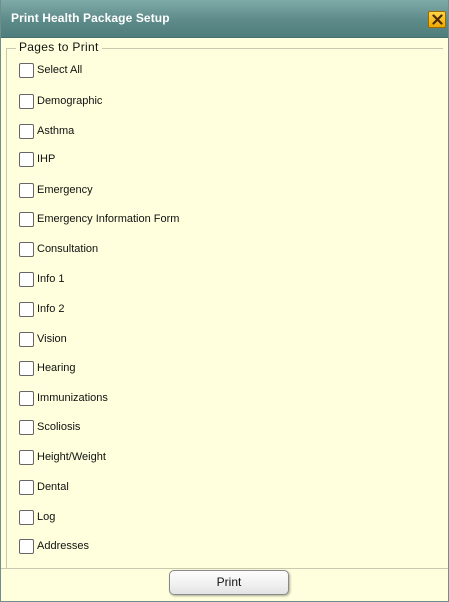 This screenshot has width=449, height=602. I want to click on checkbox-label: Demographic, so click(70, 101).